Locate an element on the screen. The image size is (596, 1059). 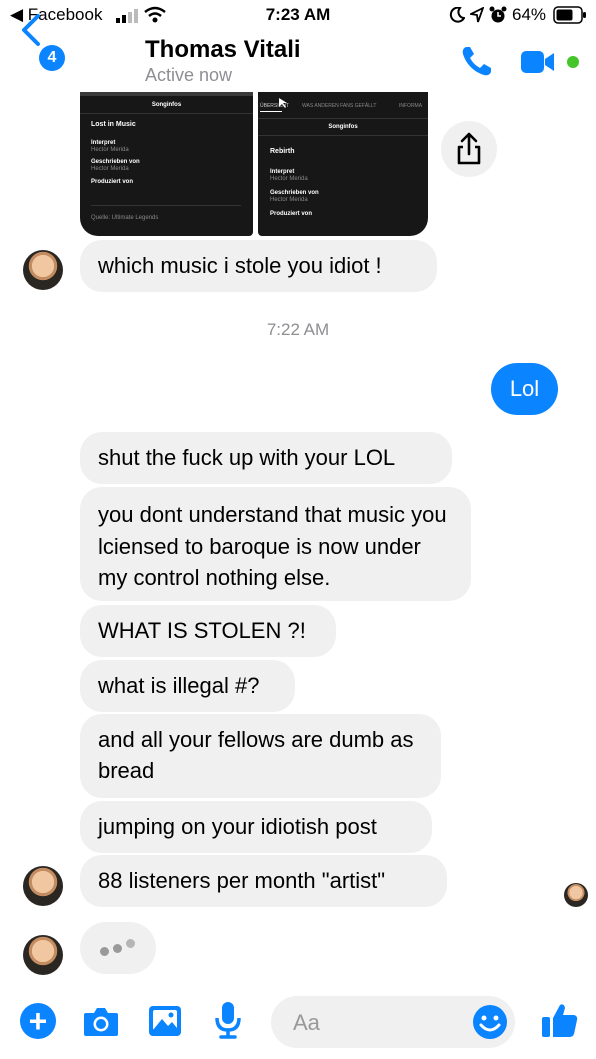
battery-percent: 64% is located at coordinates (529, 14).